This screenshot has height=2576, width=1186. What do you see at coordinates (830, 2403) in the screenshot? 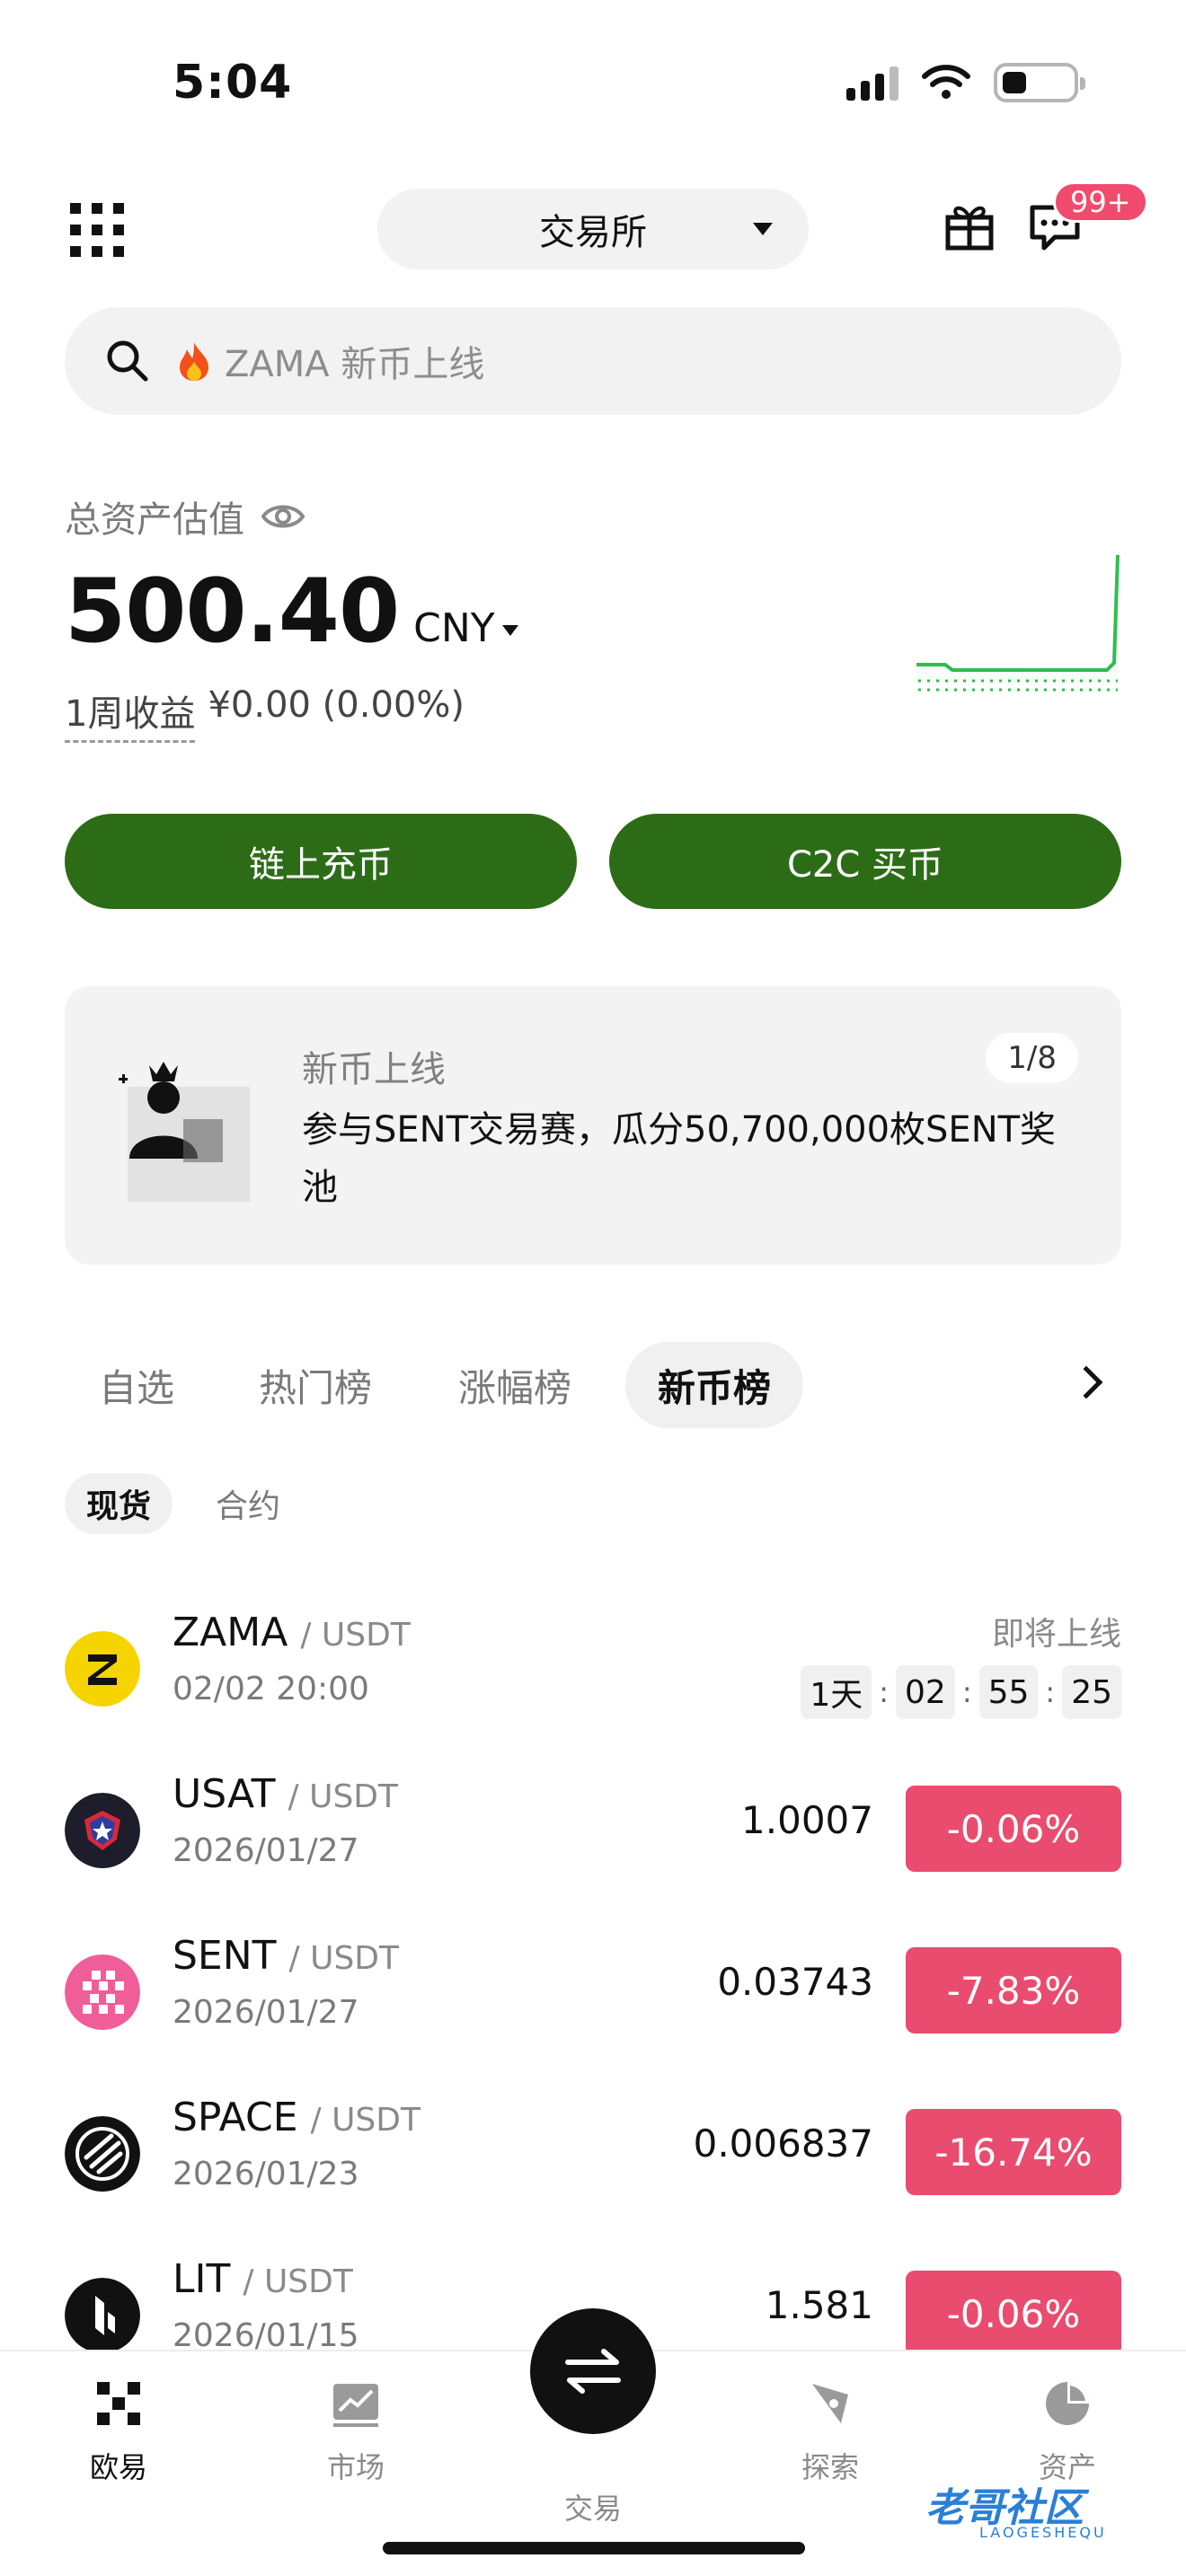
I see `explore-icon` at bounding box center [830, 2403].